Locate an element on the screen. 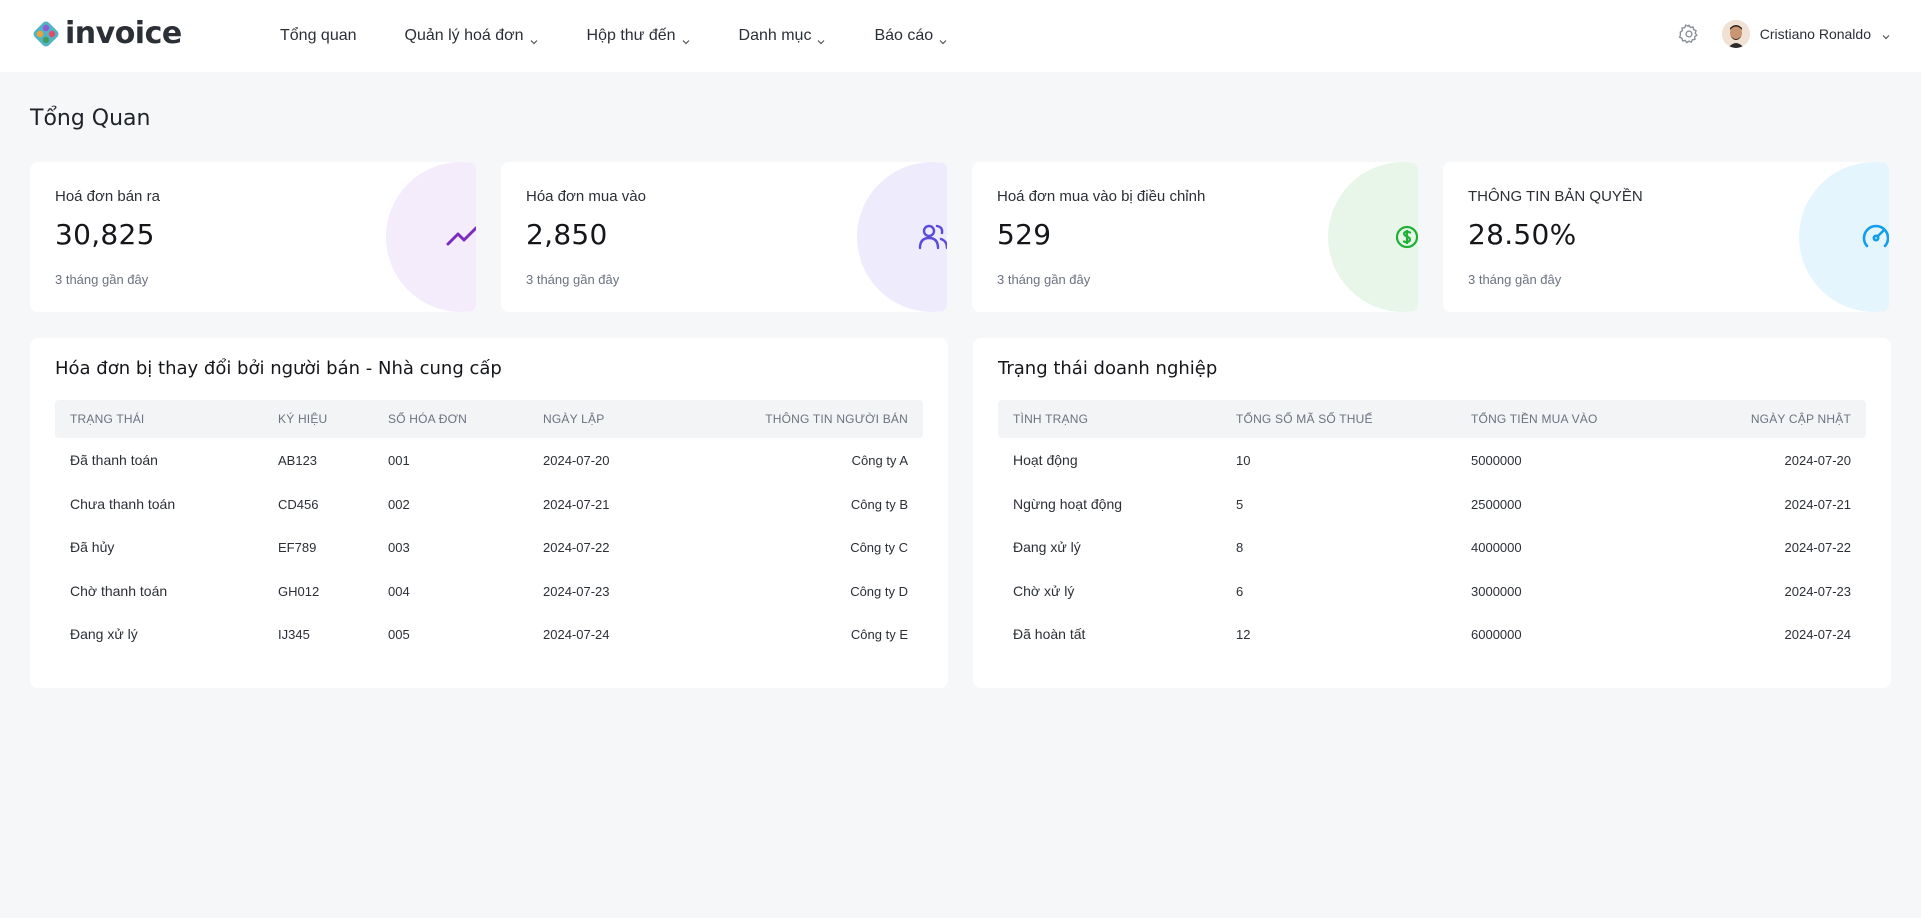 This screenshot has height=918, width=1921. cell-purchase-total: 3000000 is located at coordinates (1496, 591).